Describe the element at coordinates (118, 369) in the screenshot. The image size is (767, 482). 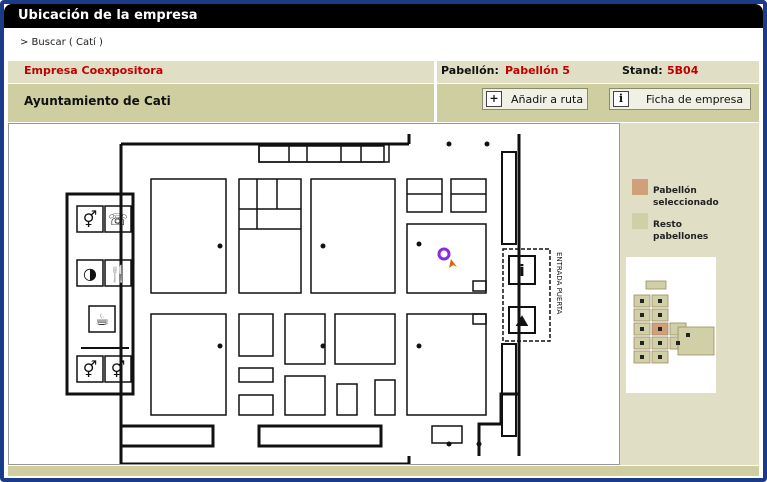
I see `restroom-icon-3: ⚥` at that location.